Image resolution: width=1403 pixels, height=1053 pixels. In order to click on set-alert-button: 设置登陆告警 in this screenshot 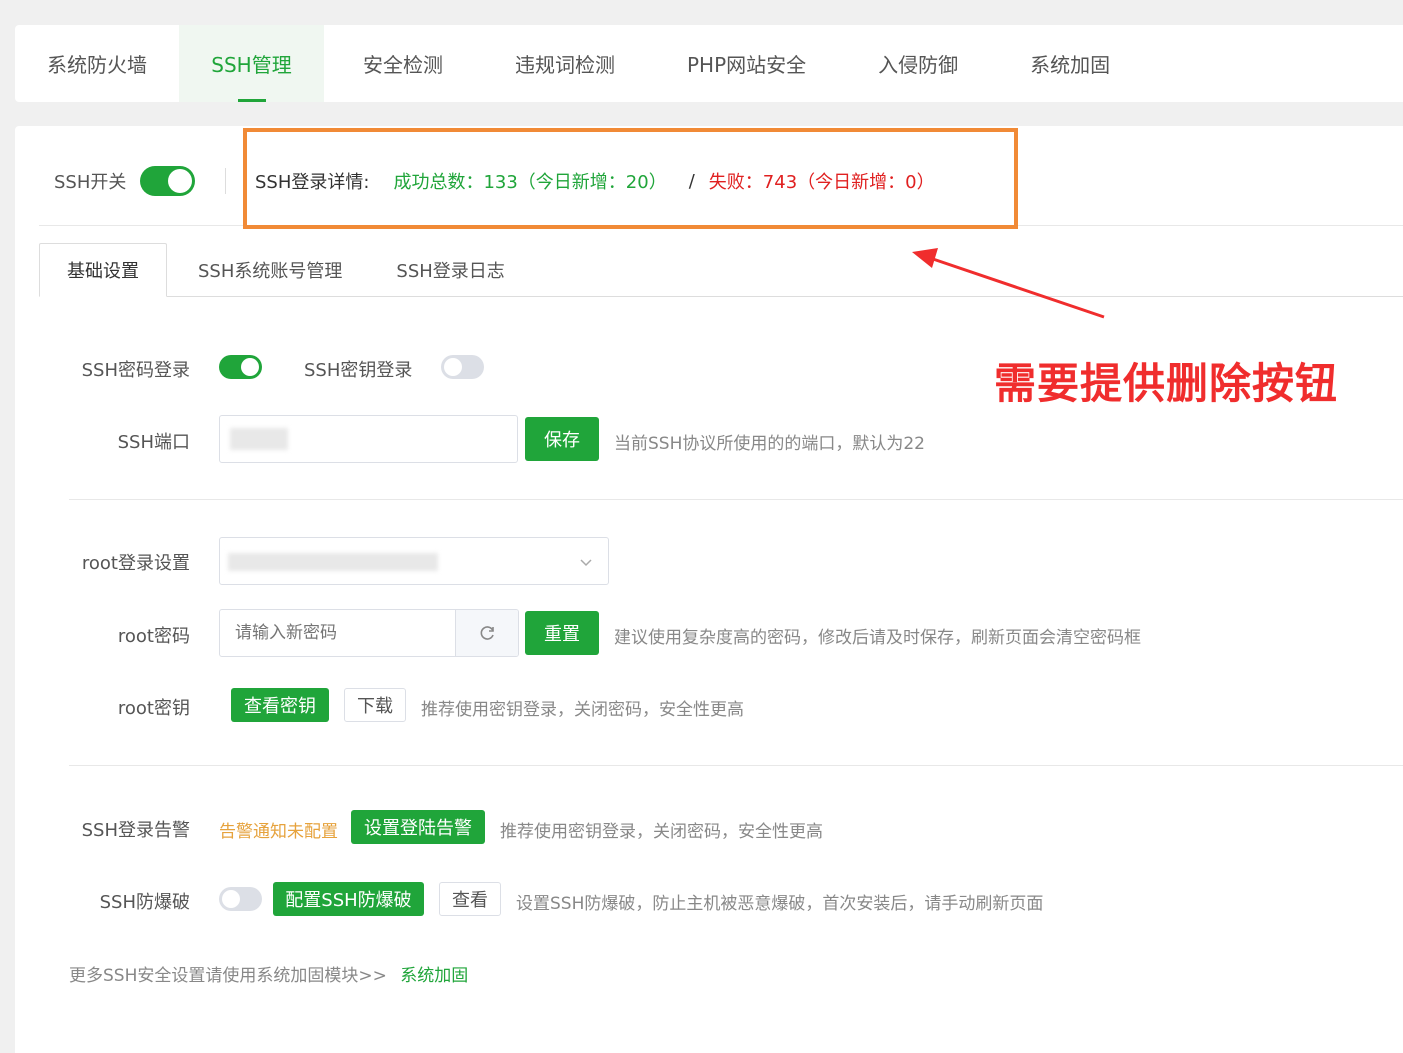, I will do `click(418, 827)`.